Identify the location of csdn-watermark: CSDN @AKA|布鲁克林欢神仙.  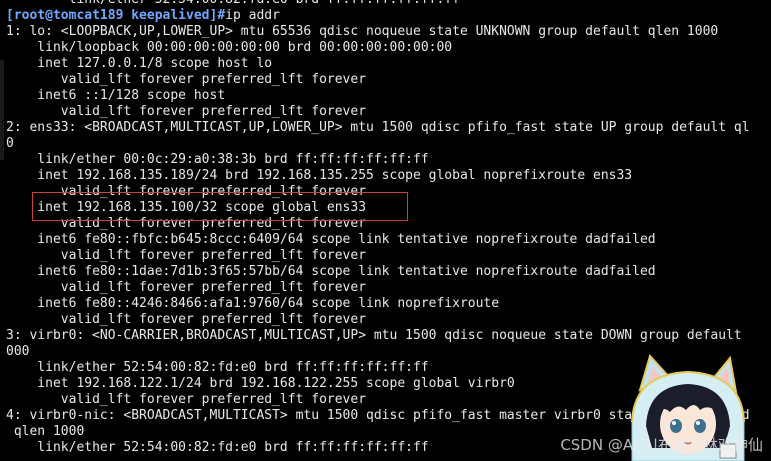
(661, 445).